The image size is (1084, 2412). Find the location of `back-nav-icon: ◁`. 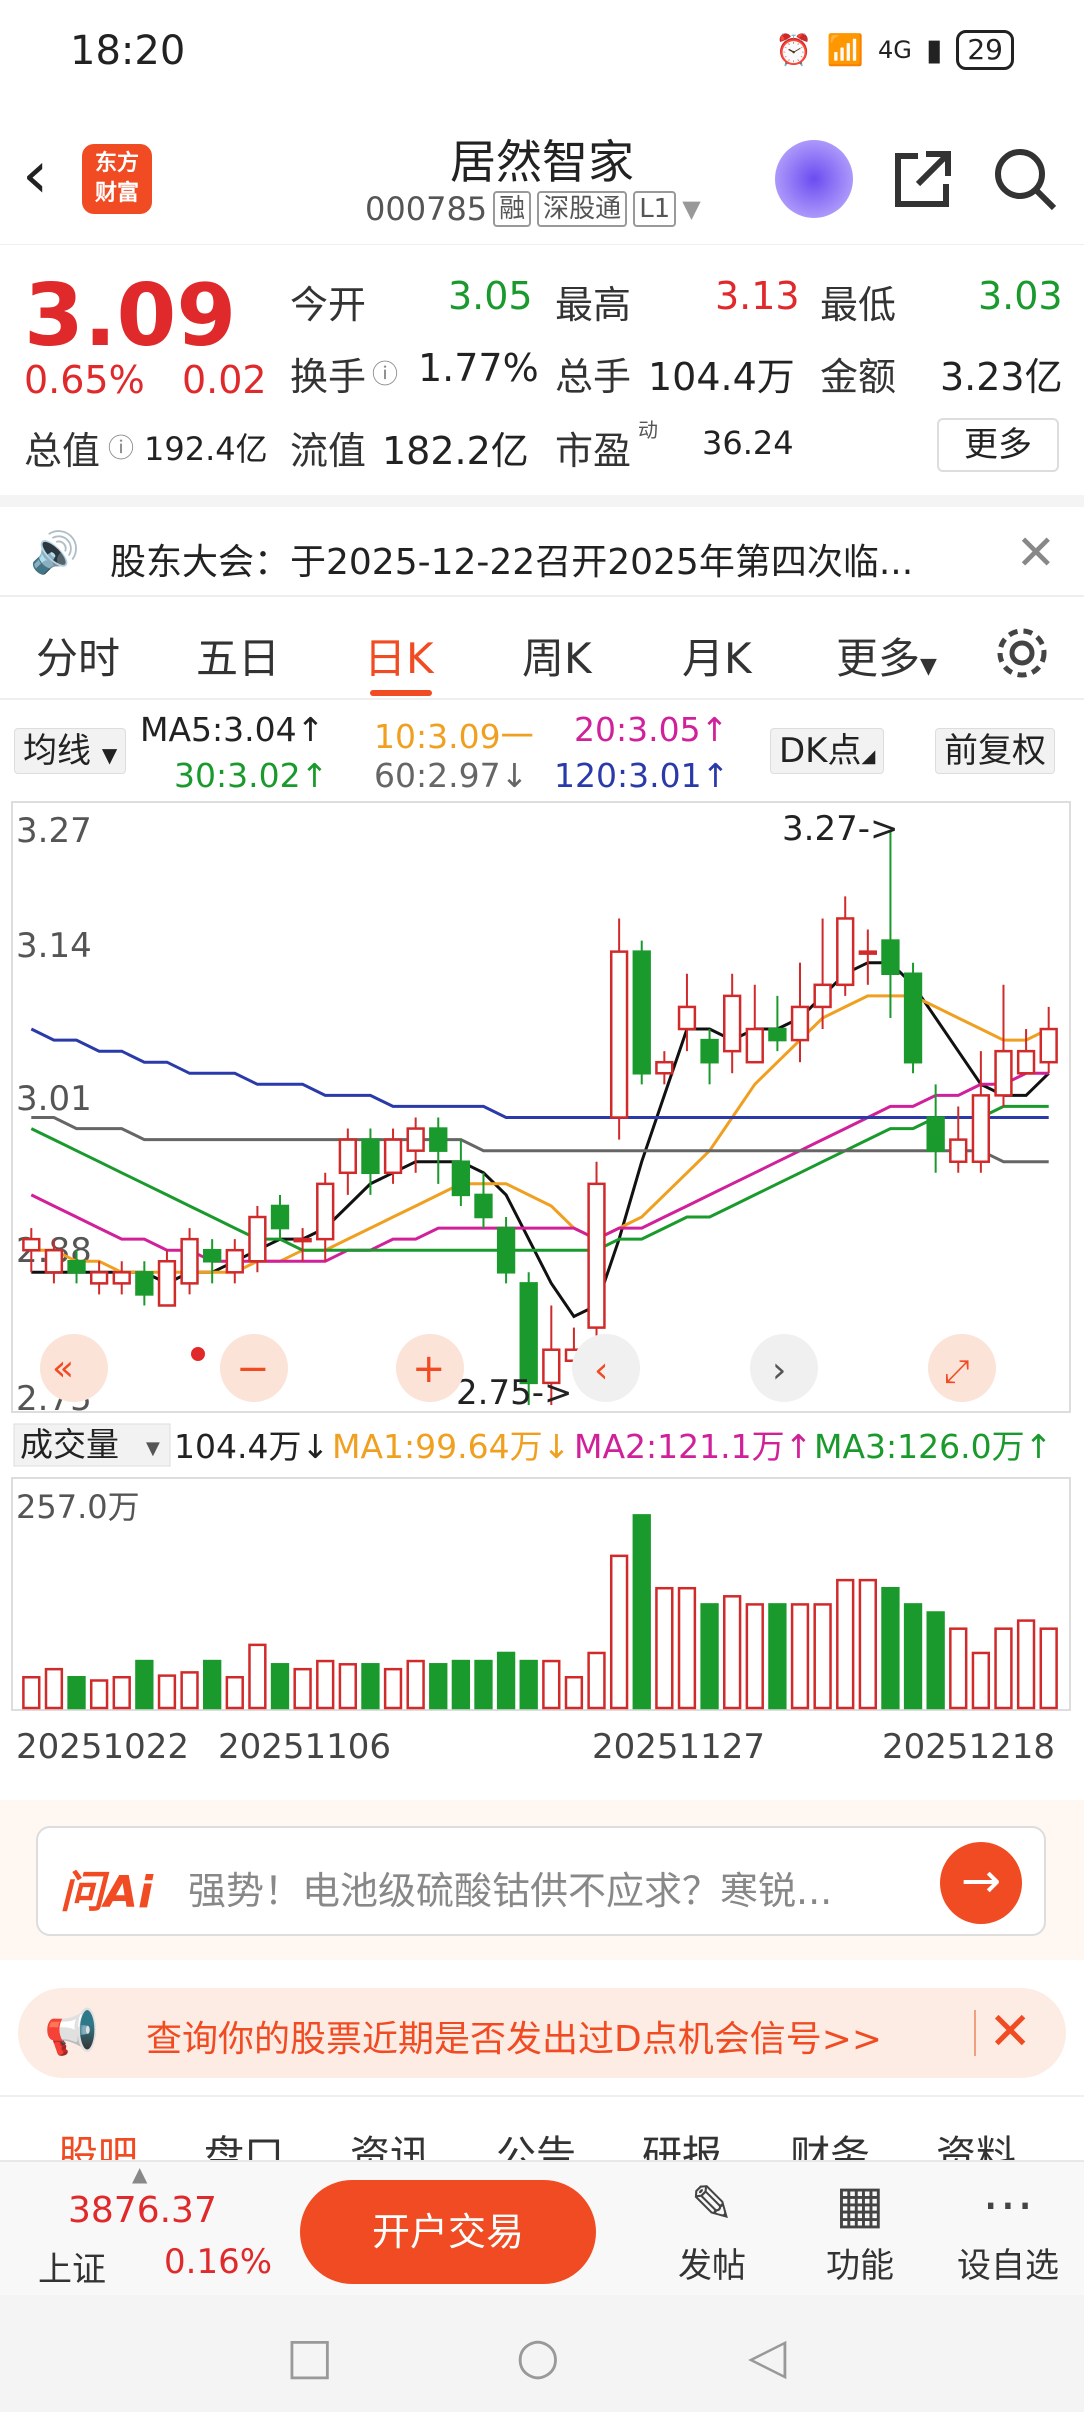

back-nav-icon: ◁ is located at coordinates (767, 2356).